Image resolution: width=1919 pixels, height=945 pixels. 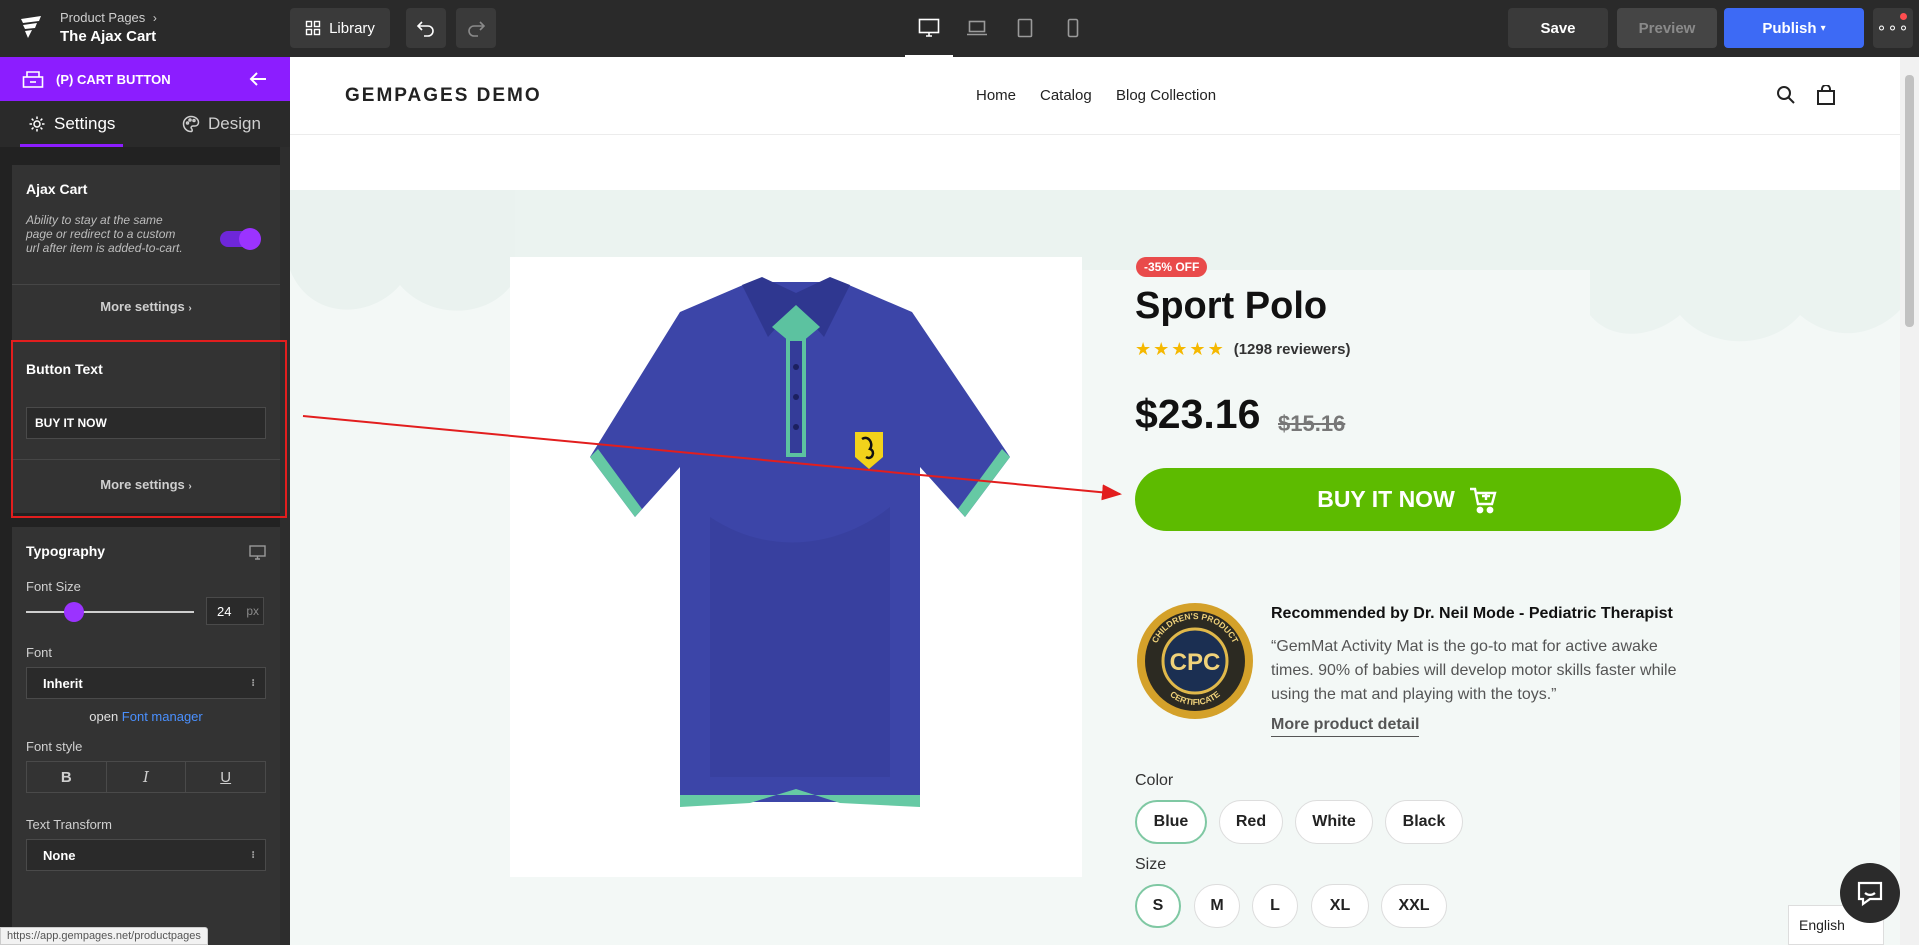 What do you see at coordinates (285, 546) in the screenshot?
I see `panel-scrollbar` at bounding box center [285, 546].